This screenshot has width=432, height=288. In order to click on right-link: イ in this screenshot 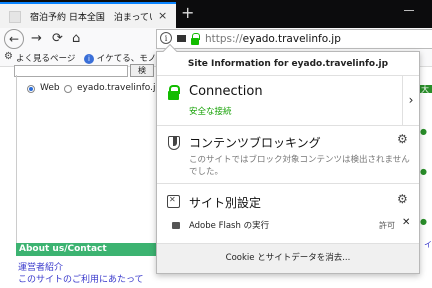, I will do `click(428, 244)`.